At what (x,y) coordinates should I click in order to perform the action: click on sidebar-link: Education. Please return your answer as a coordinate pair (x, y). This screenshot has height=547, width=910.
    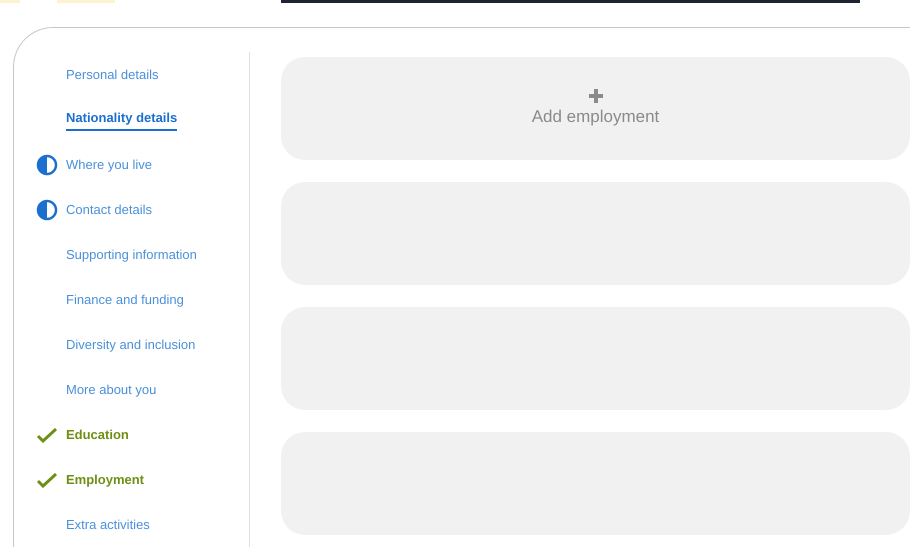
    Looking at the image, I should click on (97, 434).